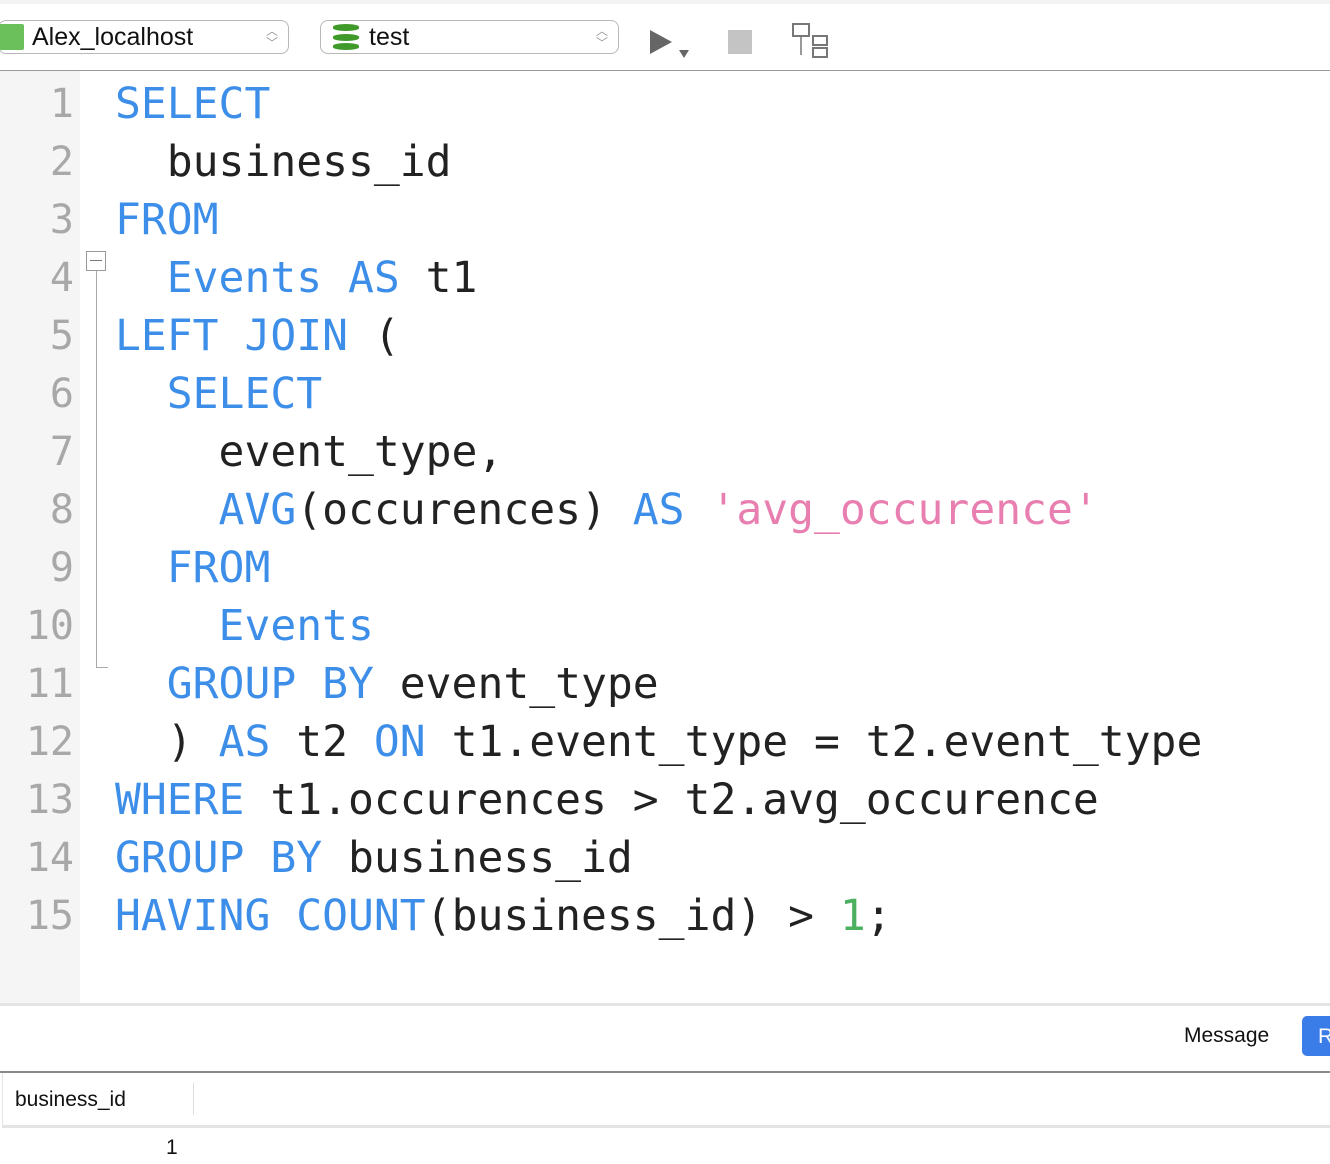 This screenshot has width=1330, height=1164. What do you see at coordinates (96, 261) in the screenshot?
I see `fold-collapse-icon` at bounding box center [96, 261].